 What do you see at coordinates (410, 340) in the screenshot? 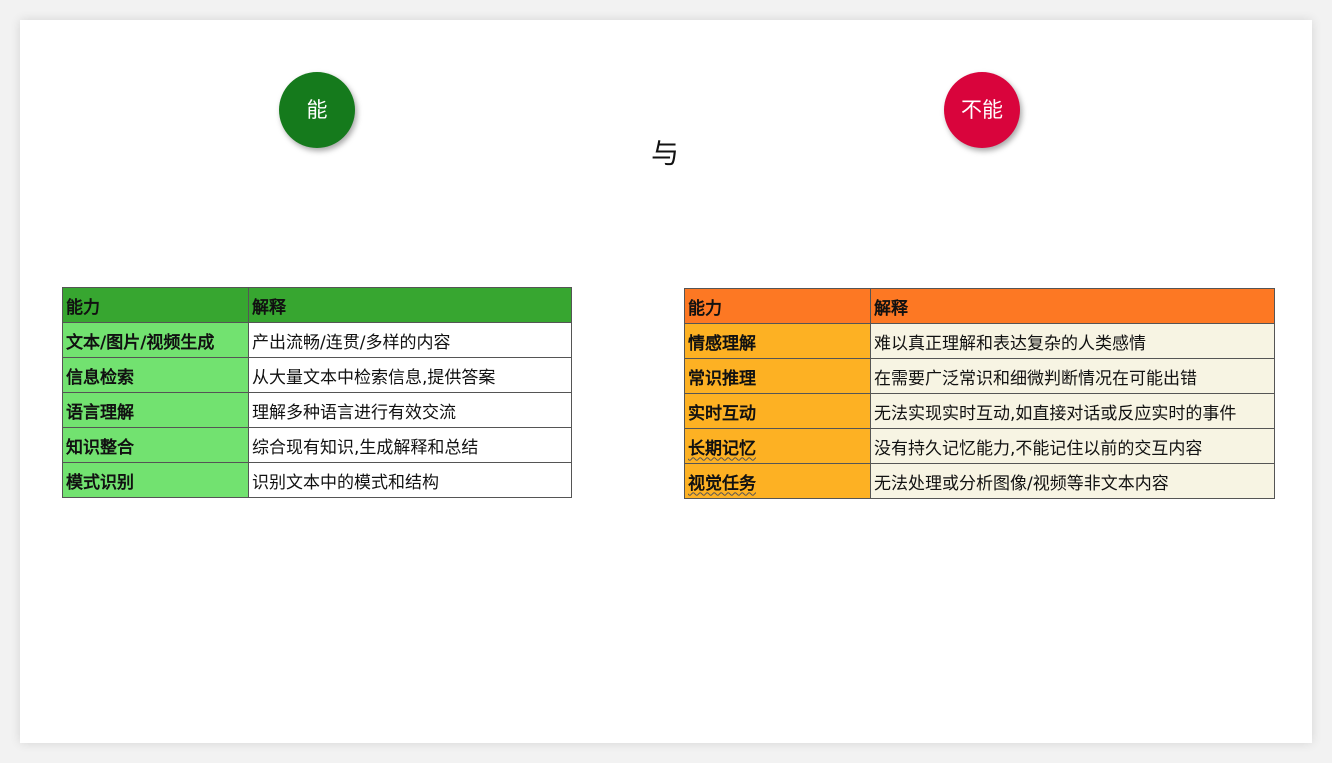
I see `explanation-cell: 产出流畅/连贯/多样的内容` at bounding box center [410, 340].